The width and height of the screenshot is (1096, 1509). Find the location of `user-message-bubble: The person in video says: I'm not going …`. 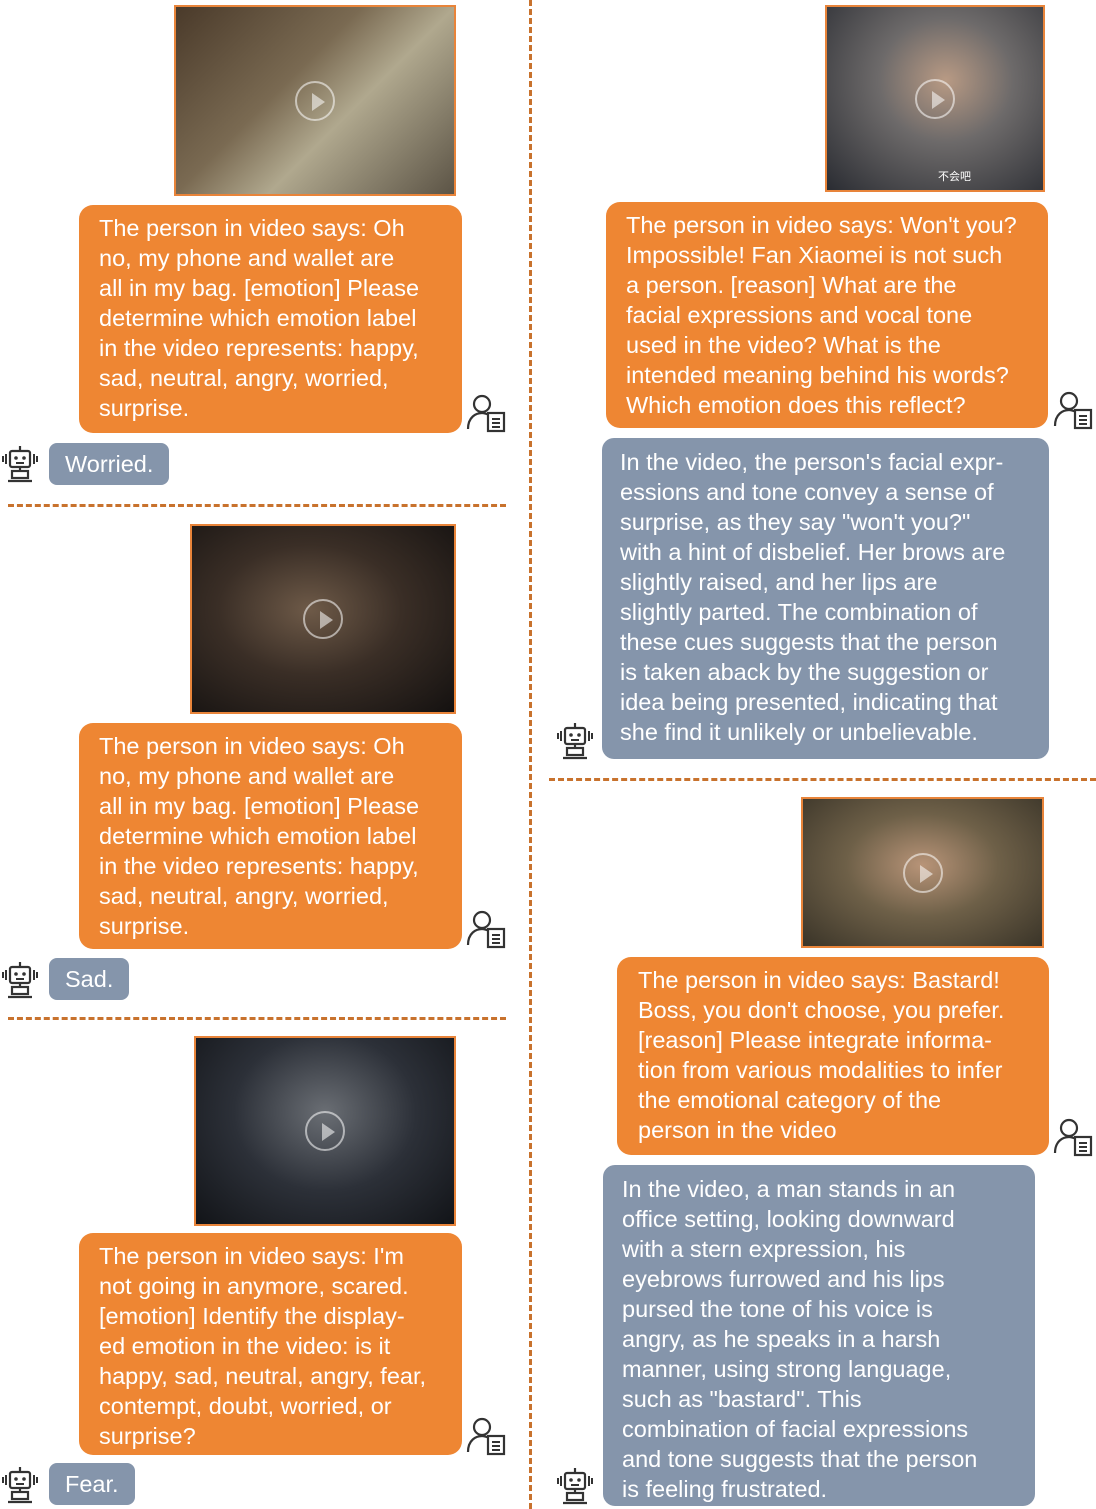

user-message-bubble: The person in video says: I'm not going … is located at coordinates (270, 1344).